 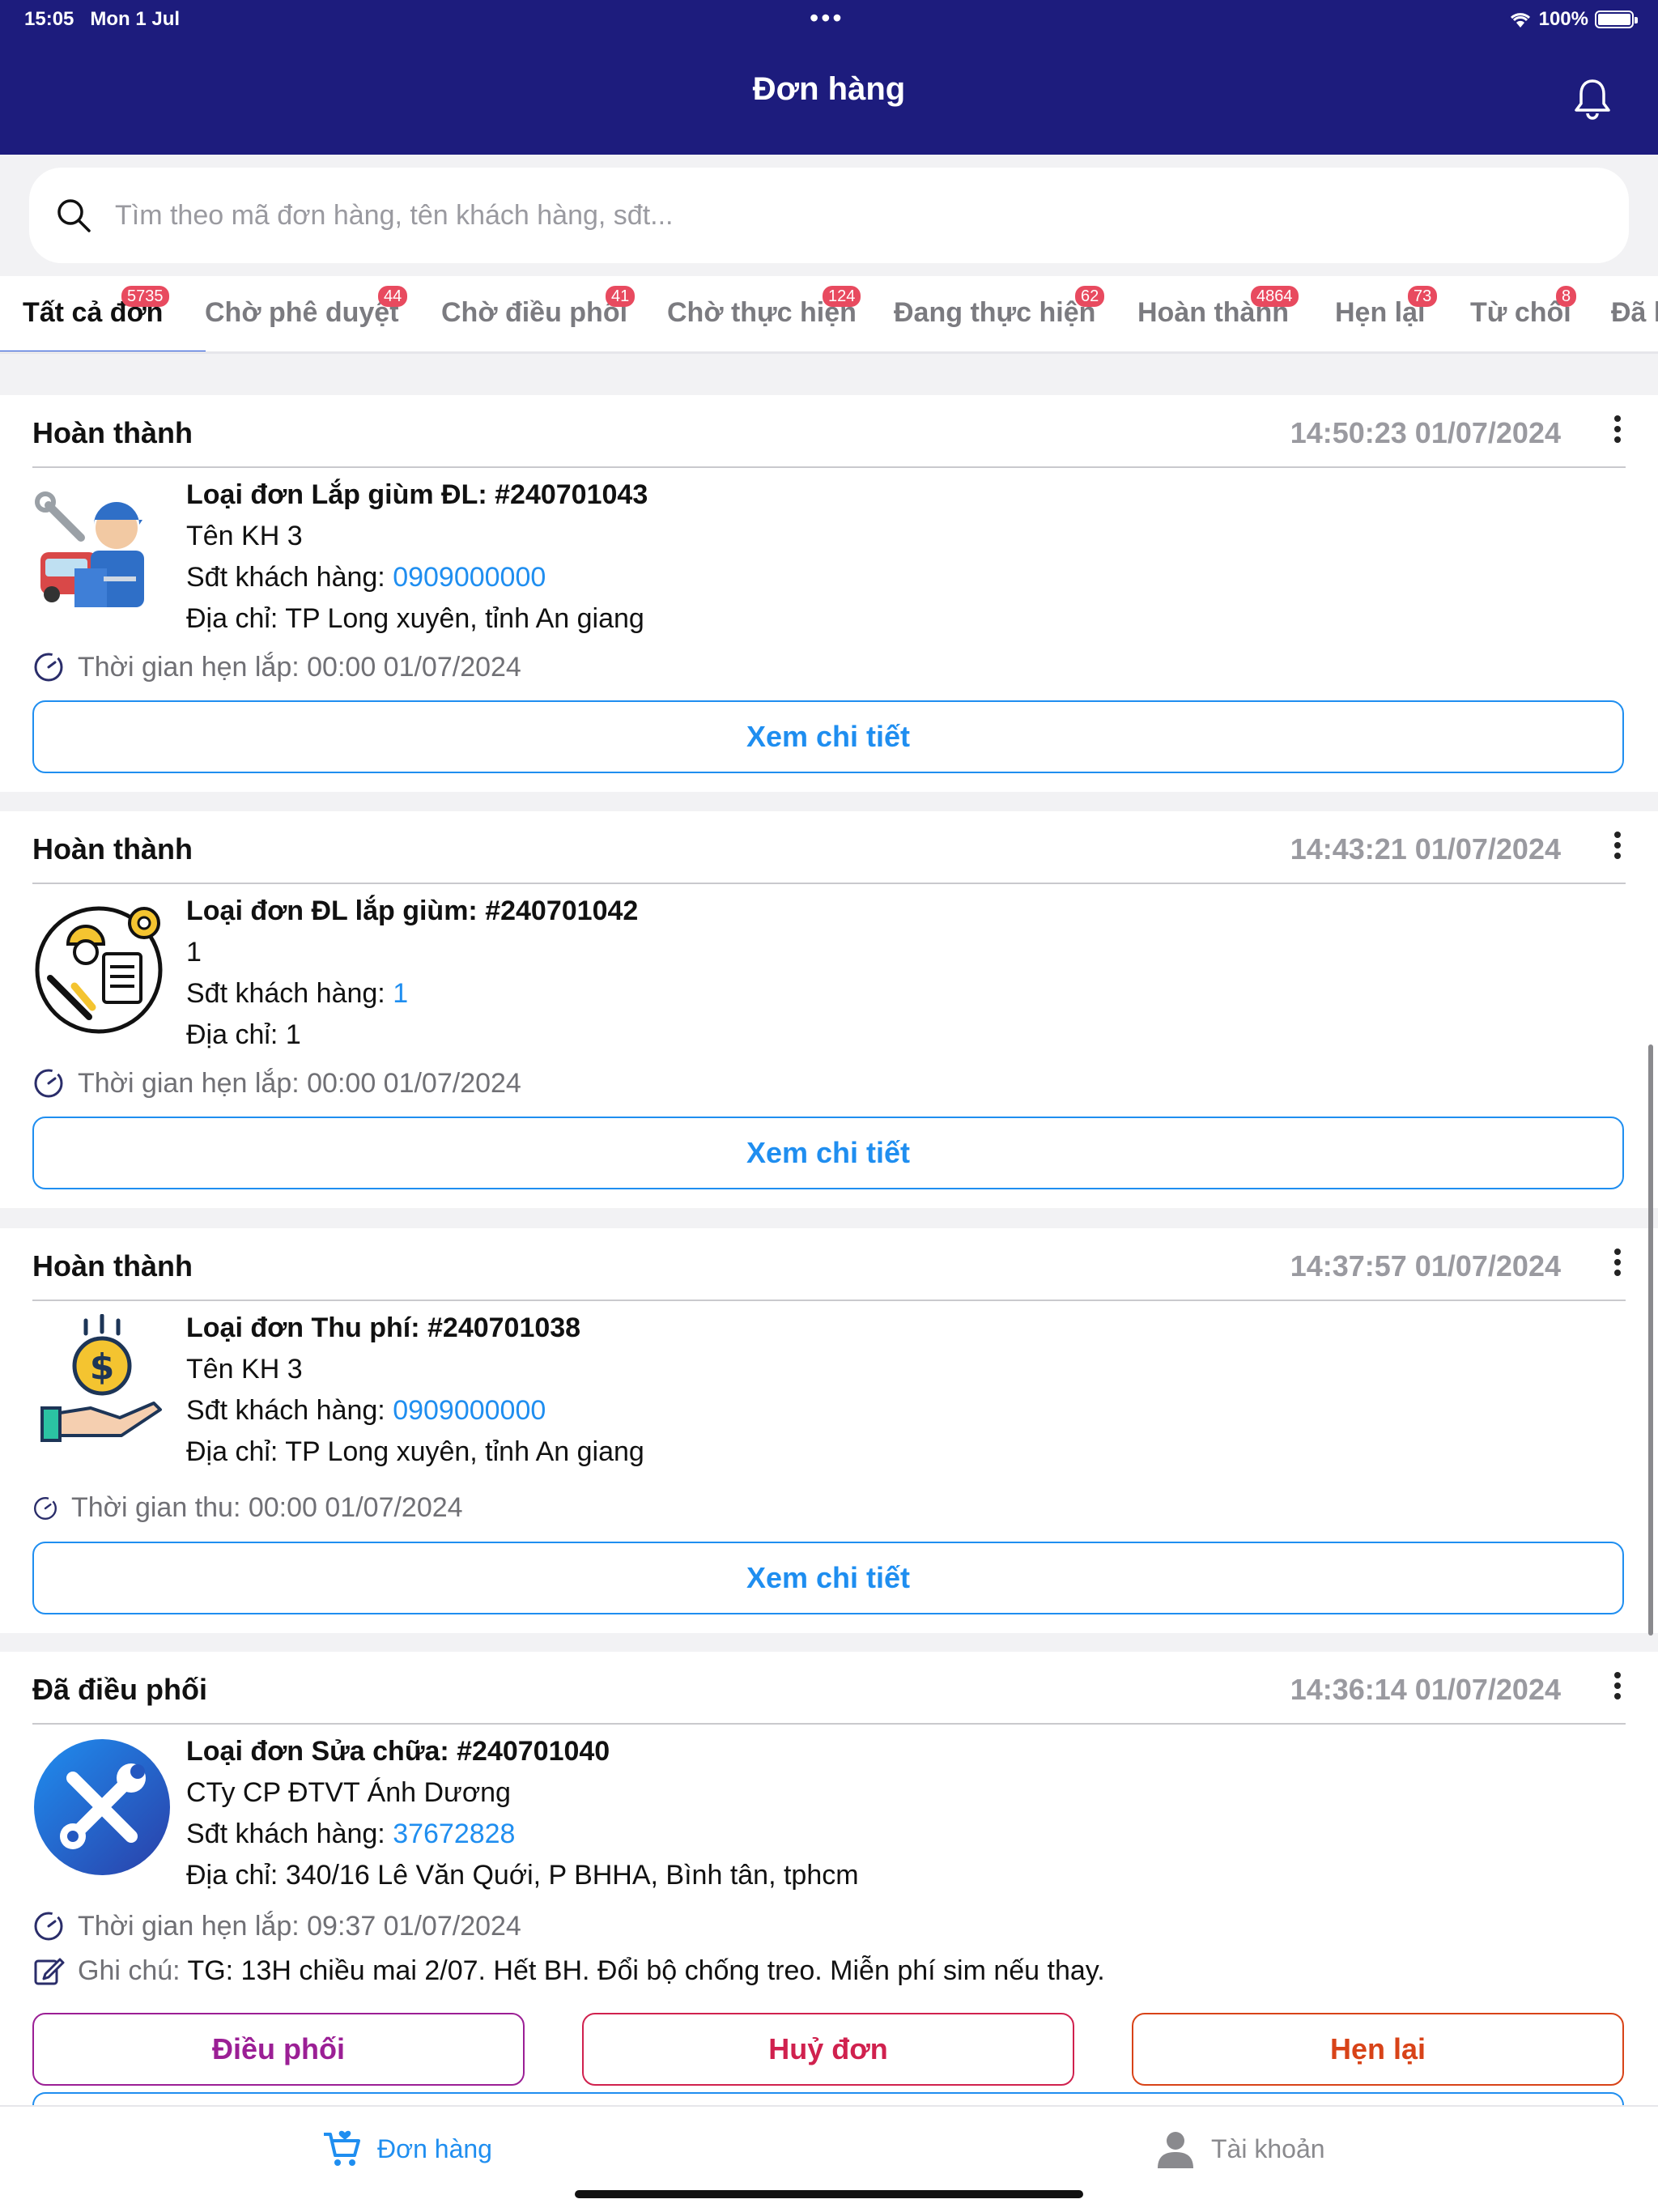 I want to click on card-header: Hoàn thành 14:43:21 01/07/2024, so click(x=829, y=852).